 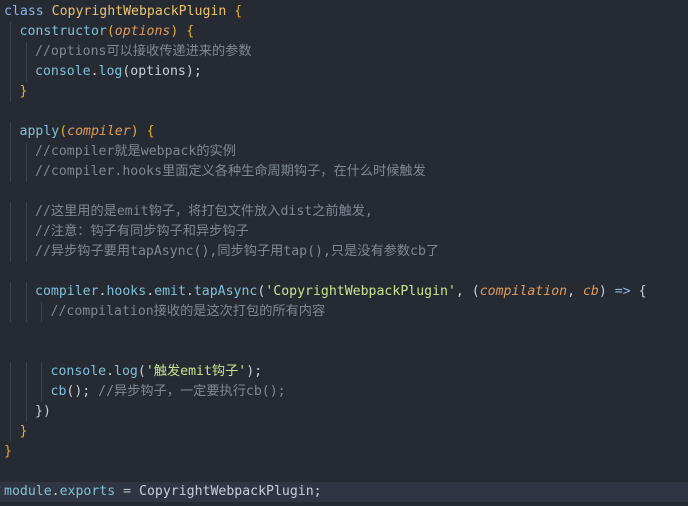 I want to click on code-text: apply(compiler) {, so click(x=87, y=132).